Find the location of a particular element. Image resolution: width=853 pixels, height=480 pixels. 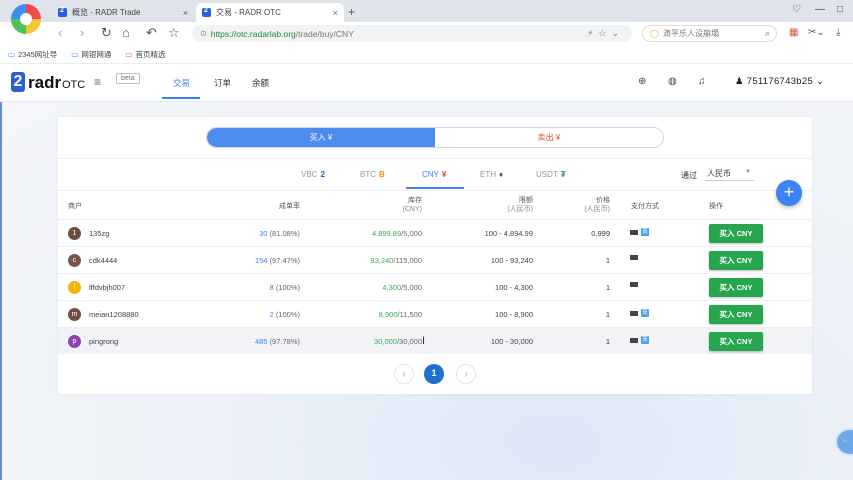

completion-rate: 2 (100%) is located at coordinates (284, 314).